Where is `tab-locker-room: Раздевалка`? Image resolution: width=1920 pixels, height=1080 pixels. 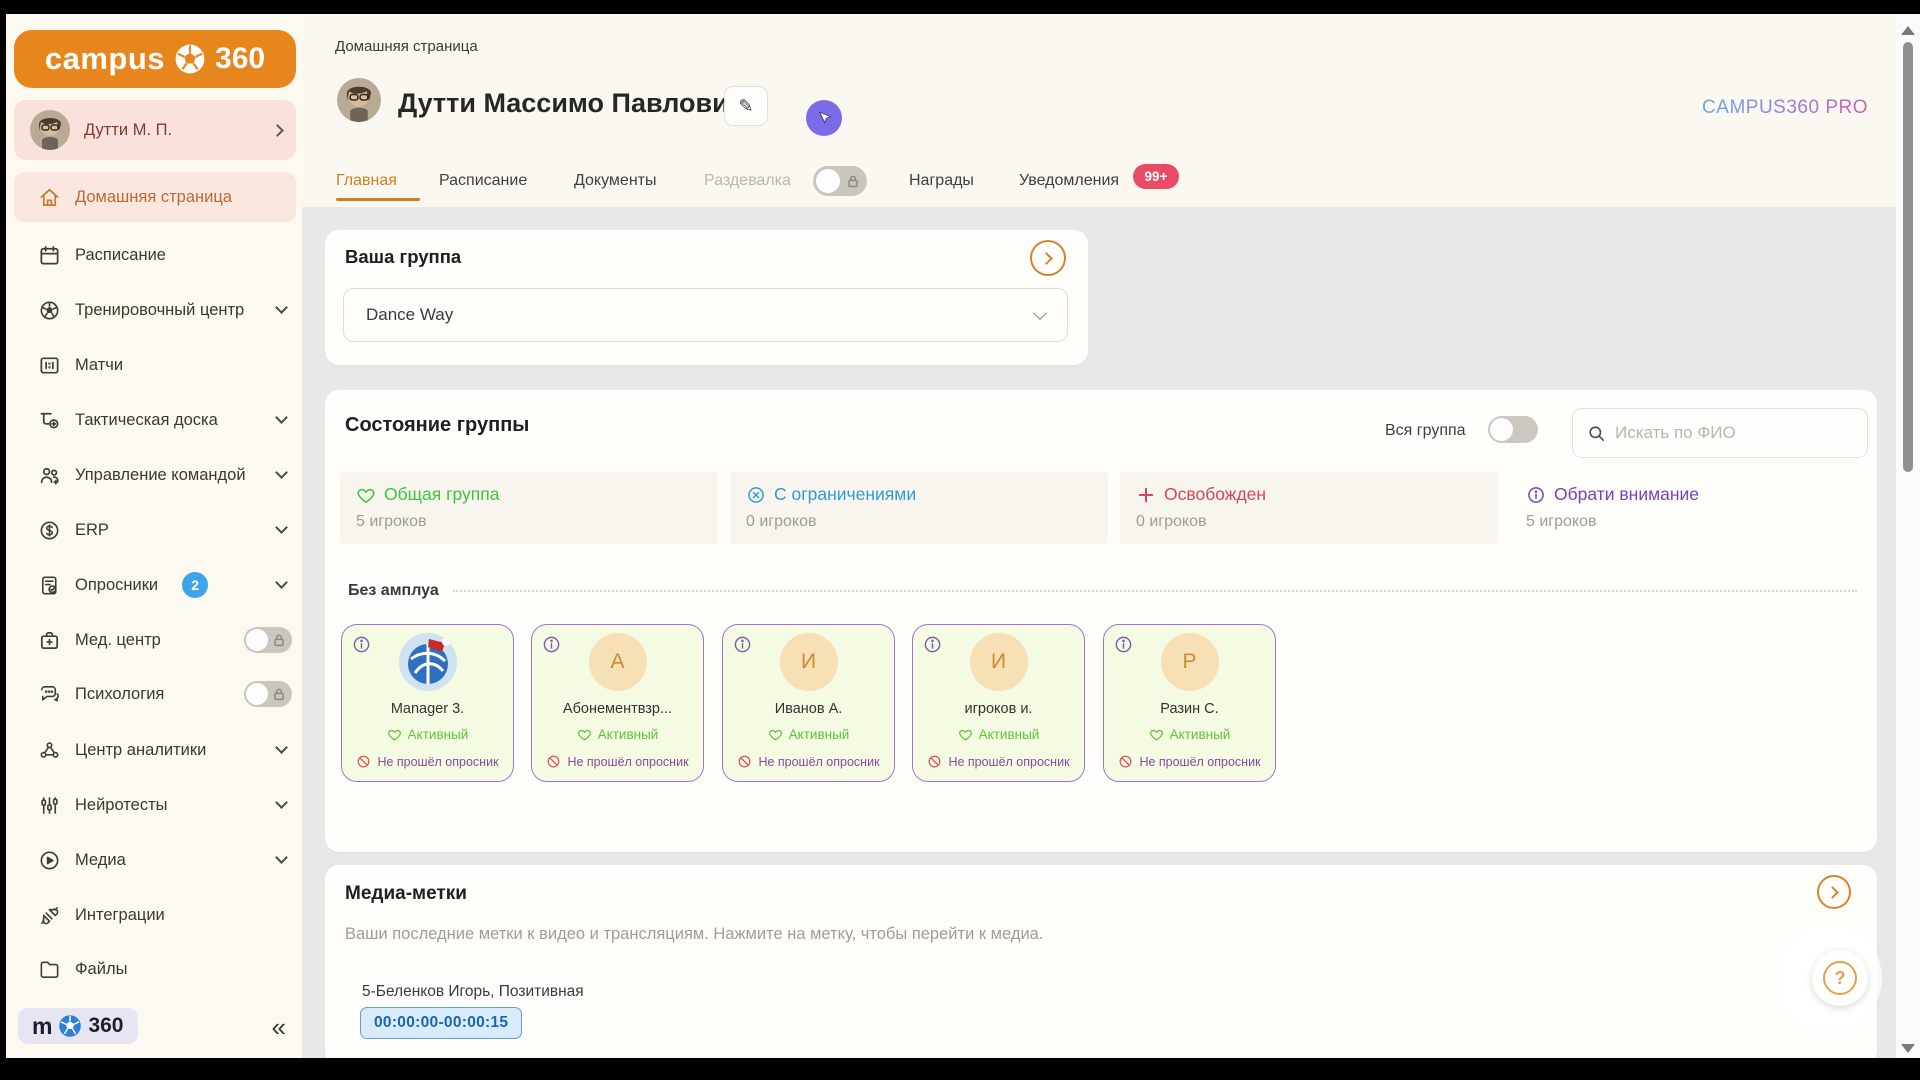 tab-locker-room: Раздевалка is located at coordinates (747, 181).